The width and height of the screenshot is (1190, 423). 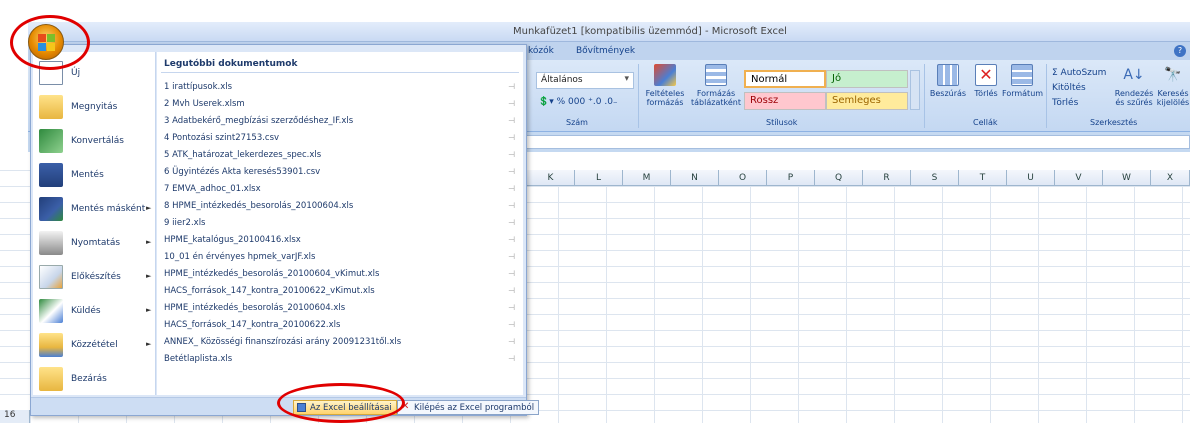 What do you see at coordinates (341, 107) in the screenshot?
I see `recent-item: 2 Mvh Userek.xlsm ⊣` at bounding box center [341, 107].